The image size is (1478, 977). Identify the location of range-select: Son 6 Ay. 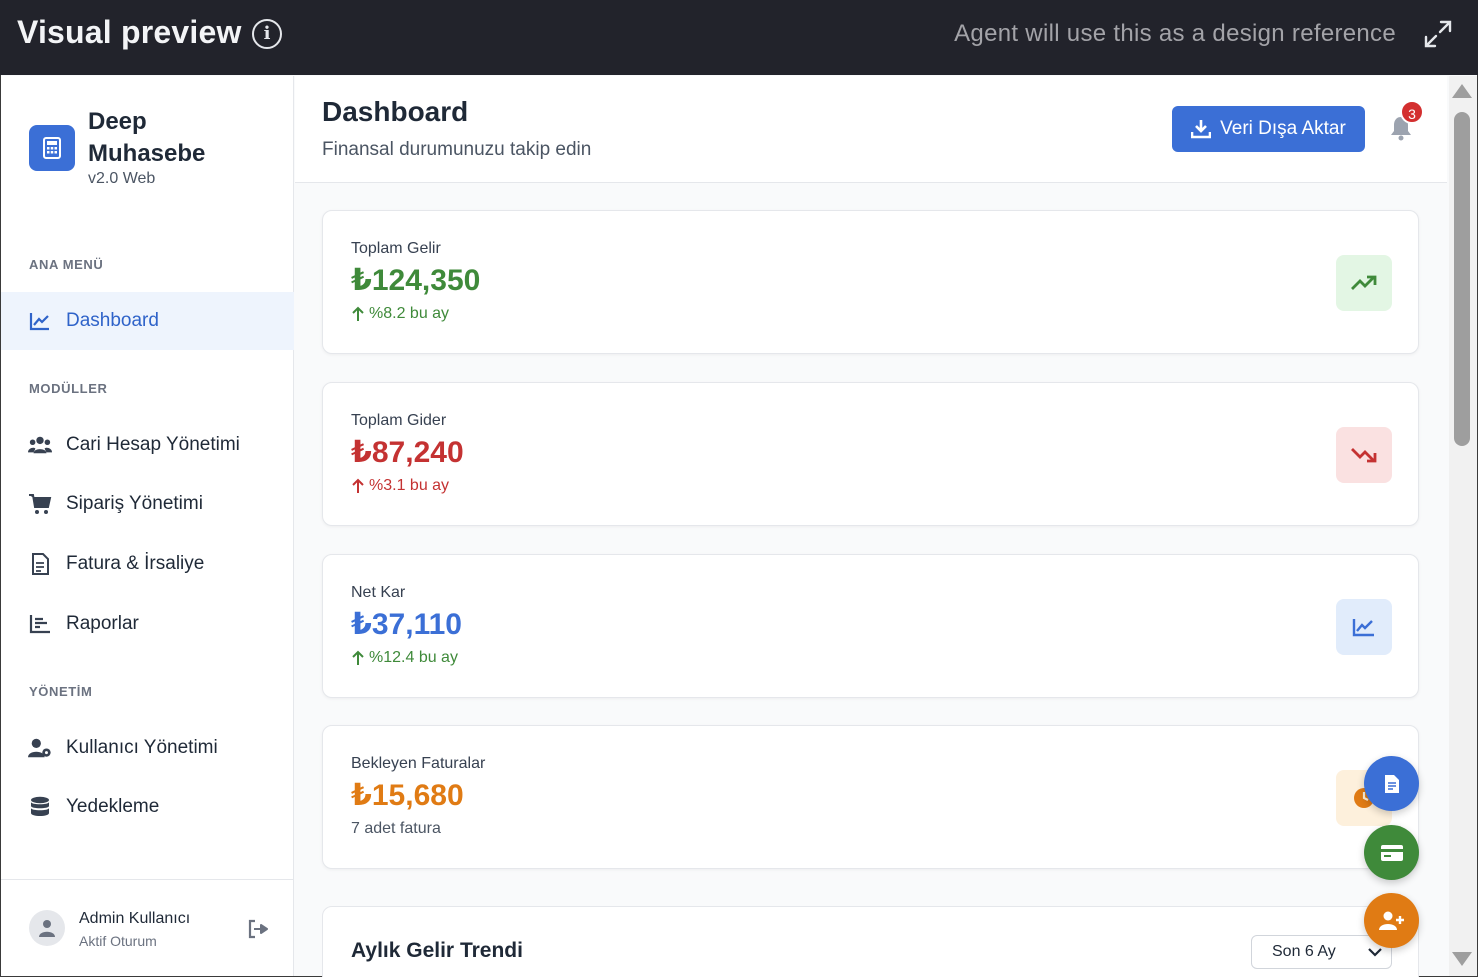
(1321, 952).